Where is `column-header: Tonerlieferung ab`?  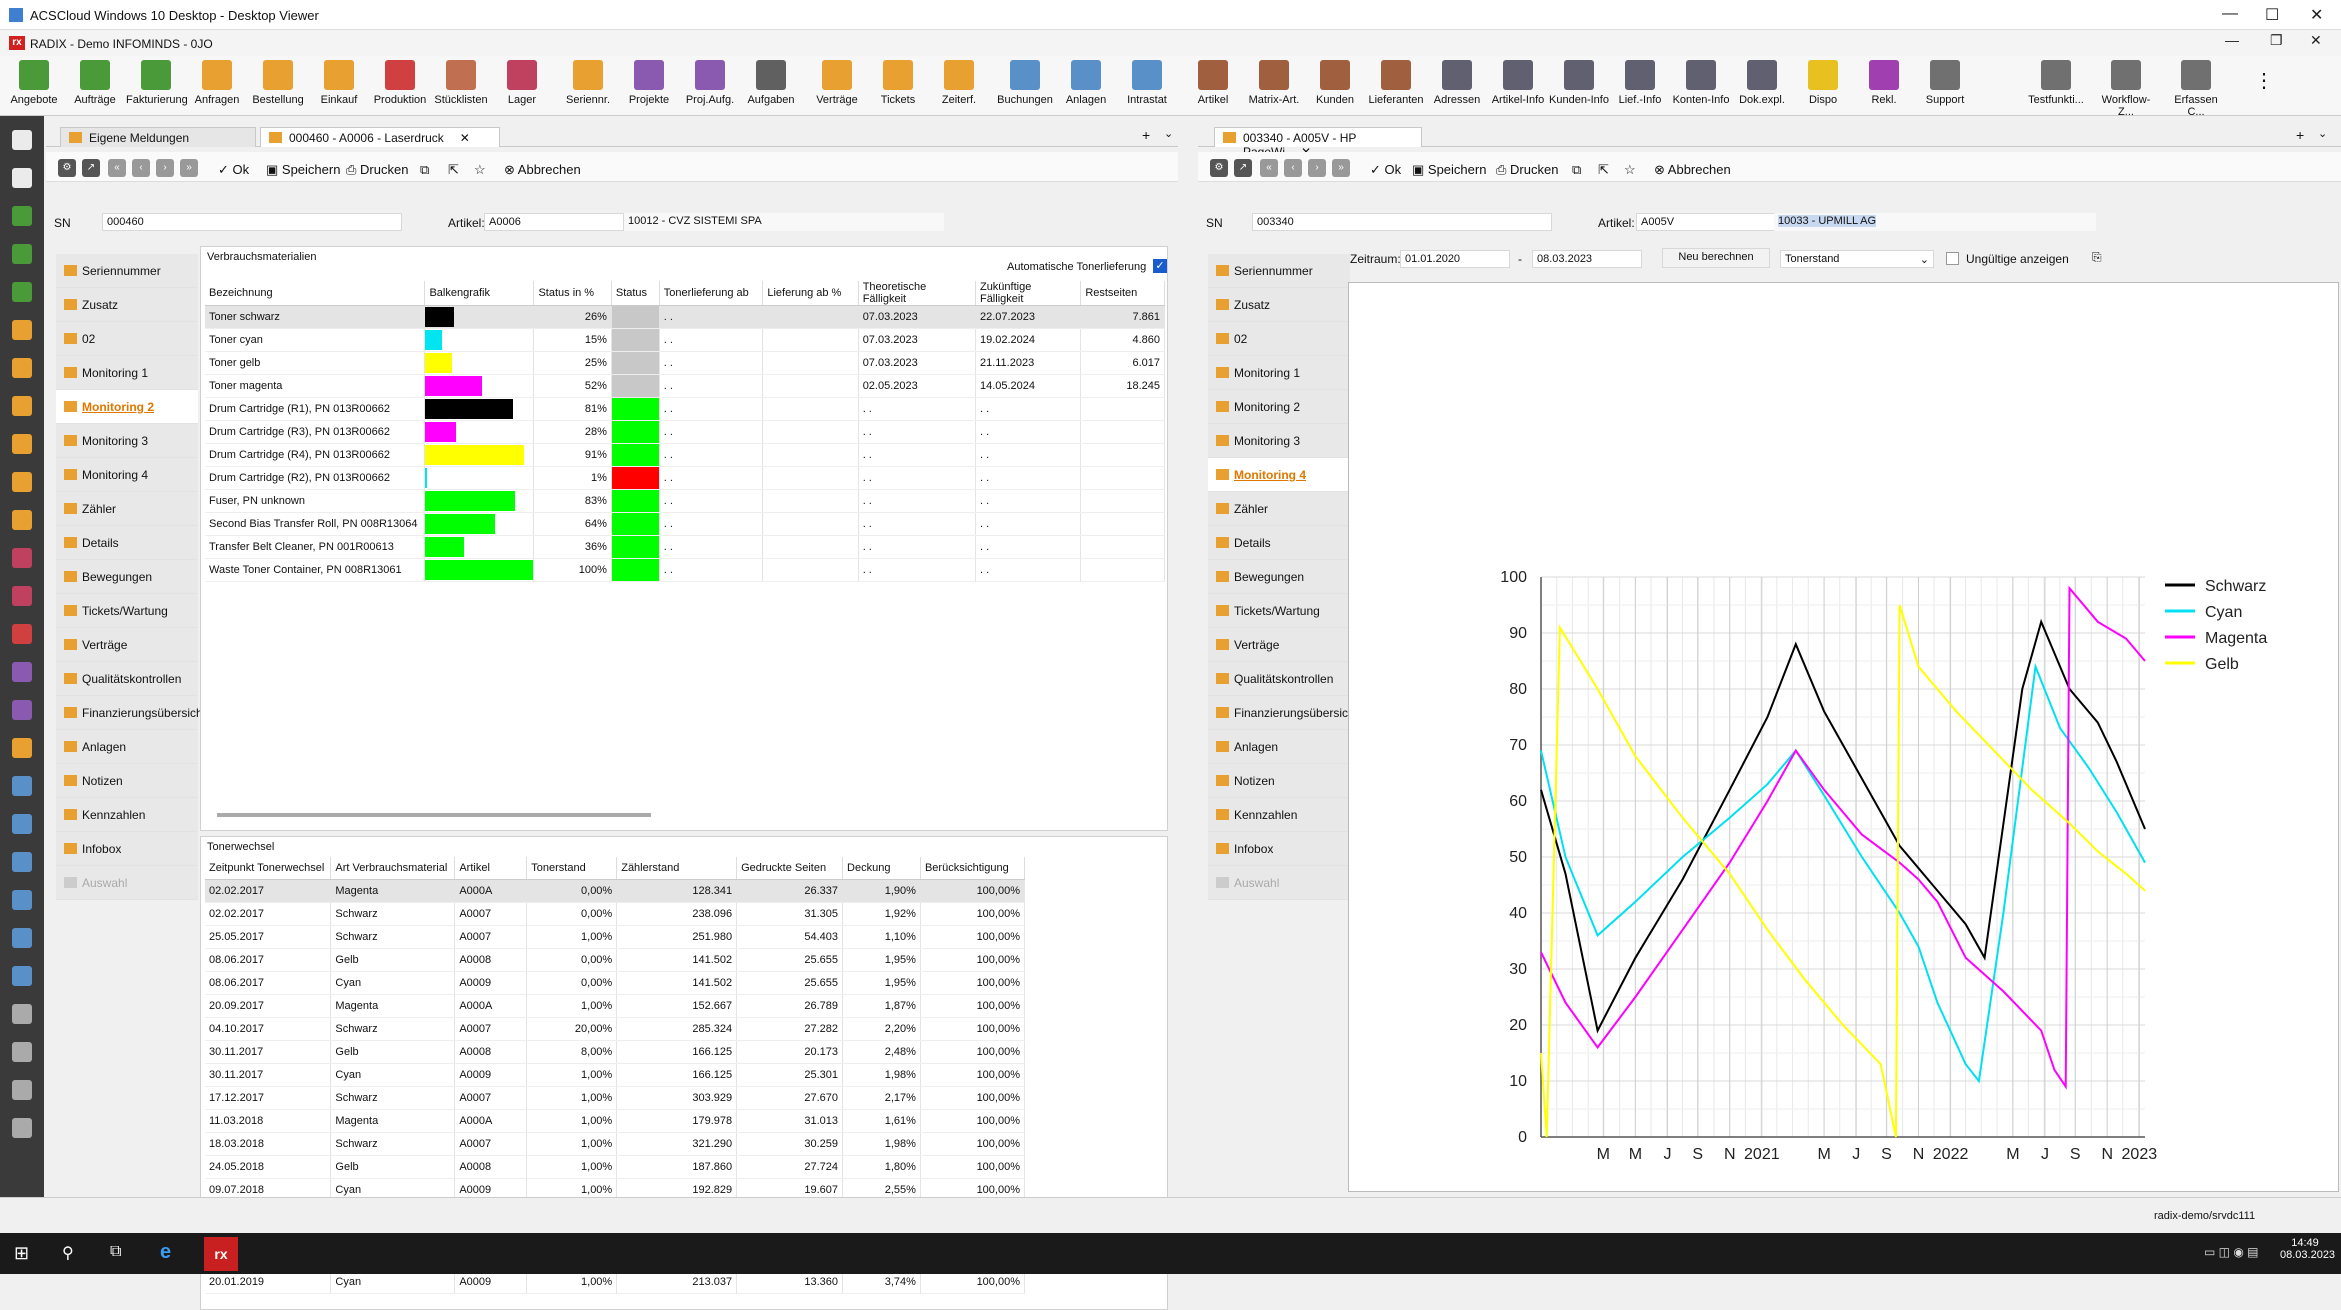 column-header: Tonerlieferung ab is located at coordinates (711, 293).